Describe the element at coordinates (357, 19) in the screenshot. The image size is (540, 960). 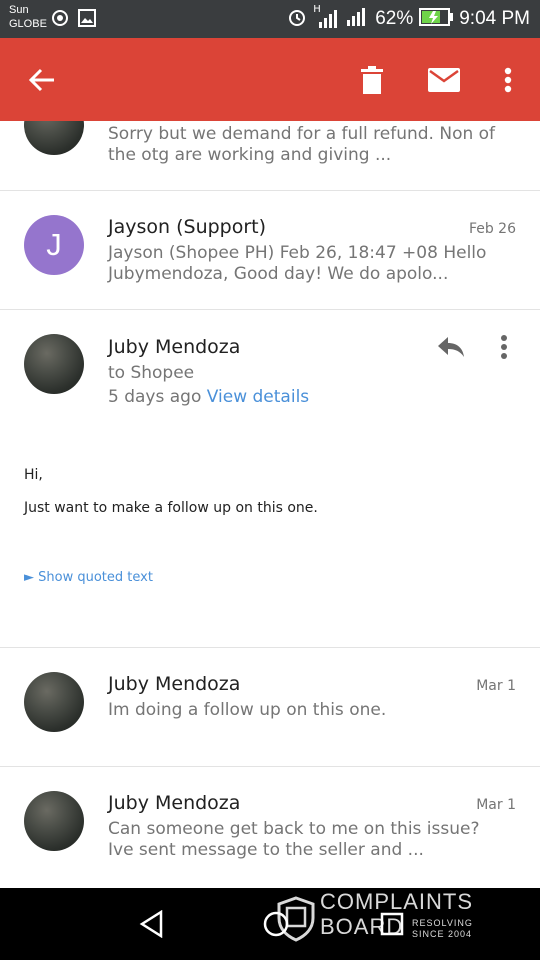
I see `signal-icon` at that location.